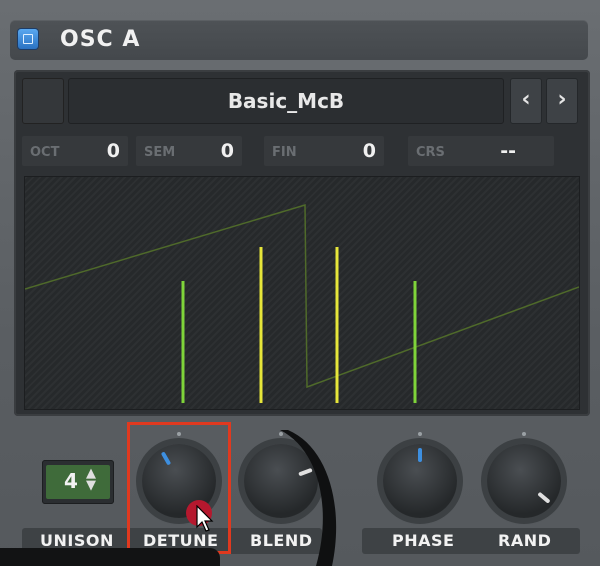 The height and width of the screenshot is (566, 600). I want to click on wavetable-menu-button, so click(43, 101).